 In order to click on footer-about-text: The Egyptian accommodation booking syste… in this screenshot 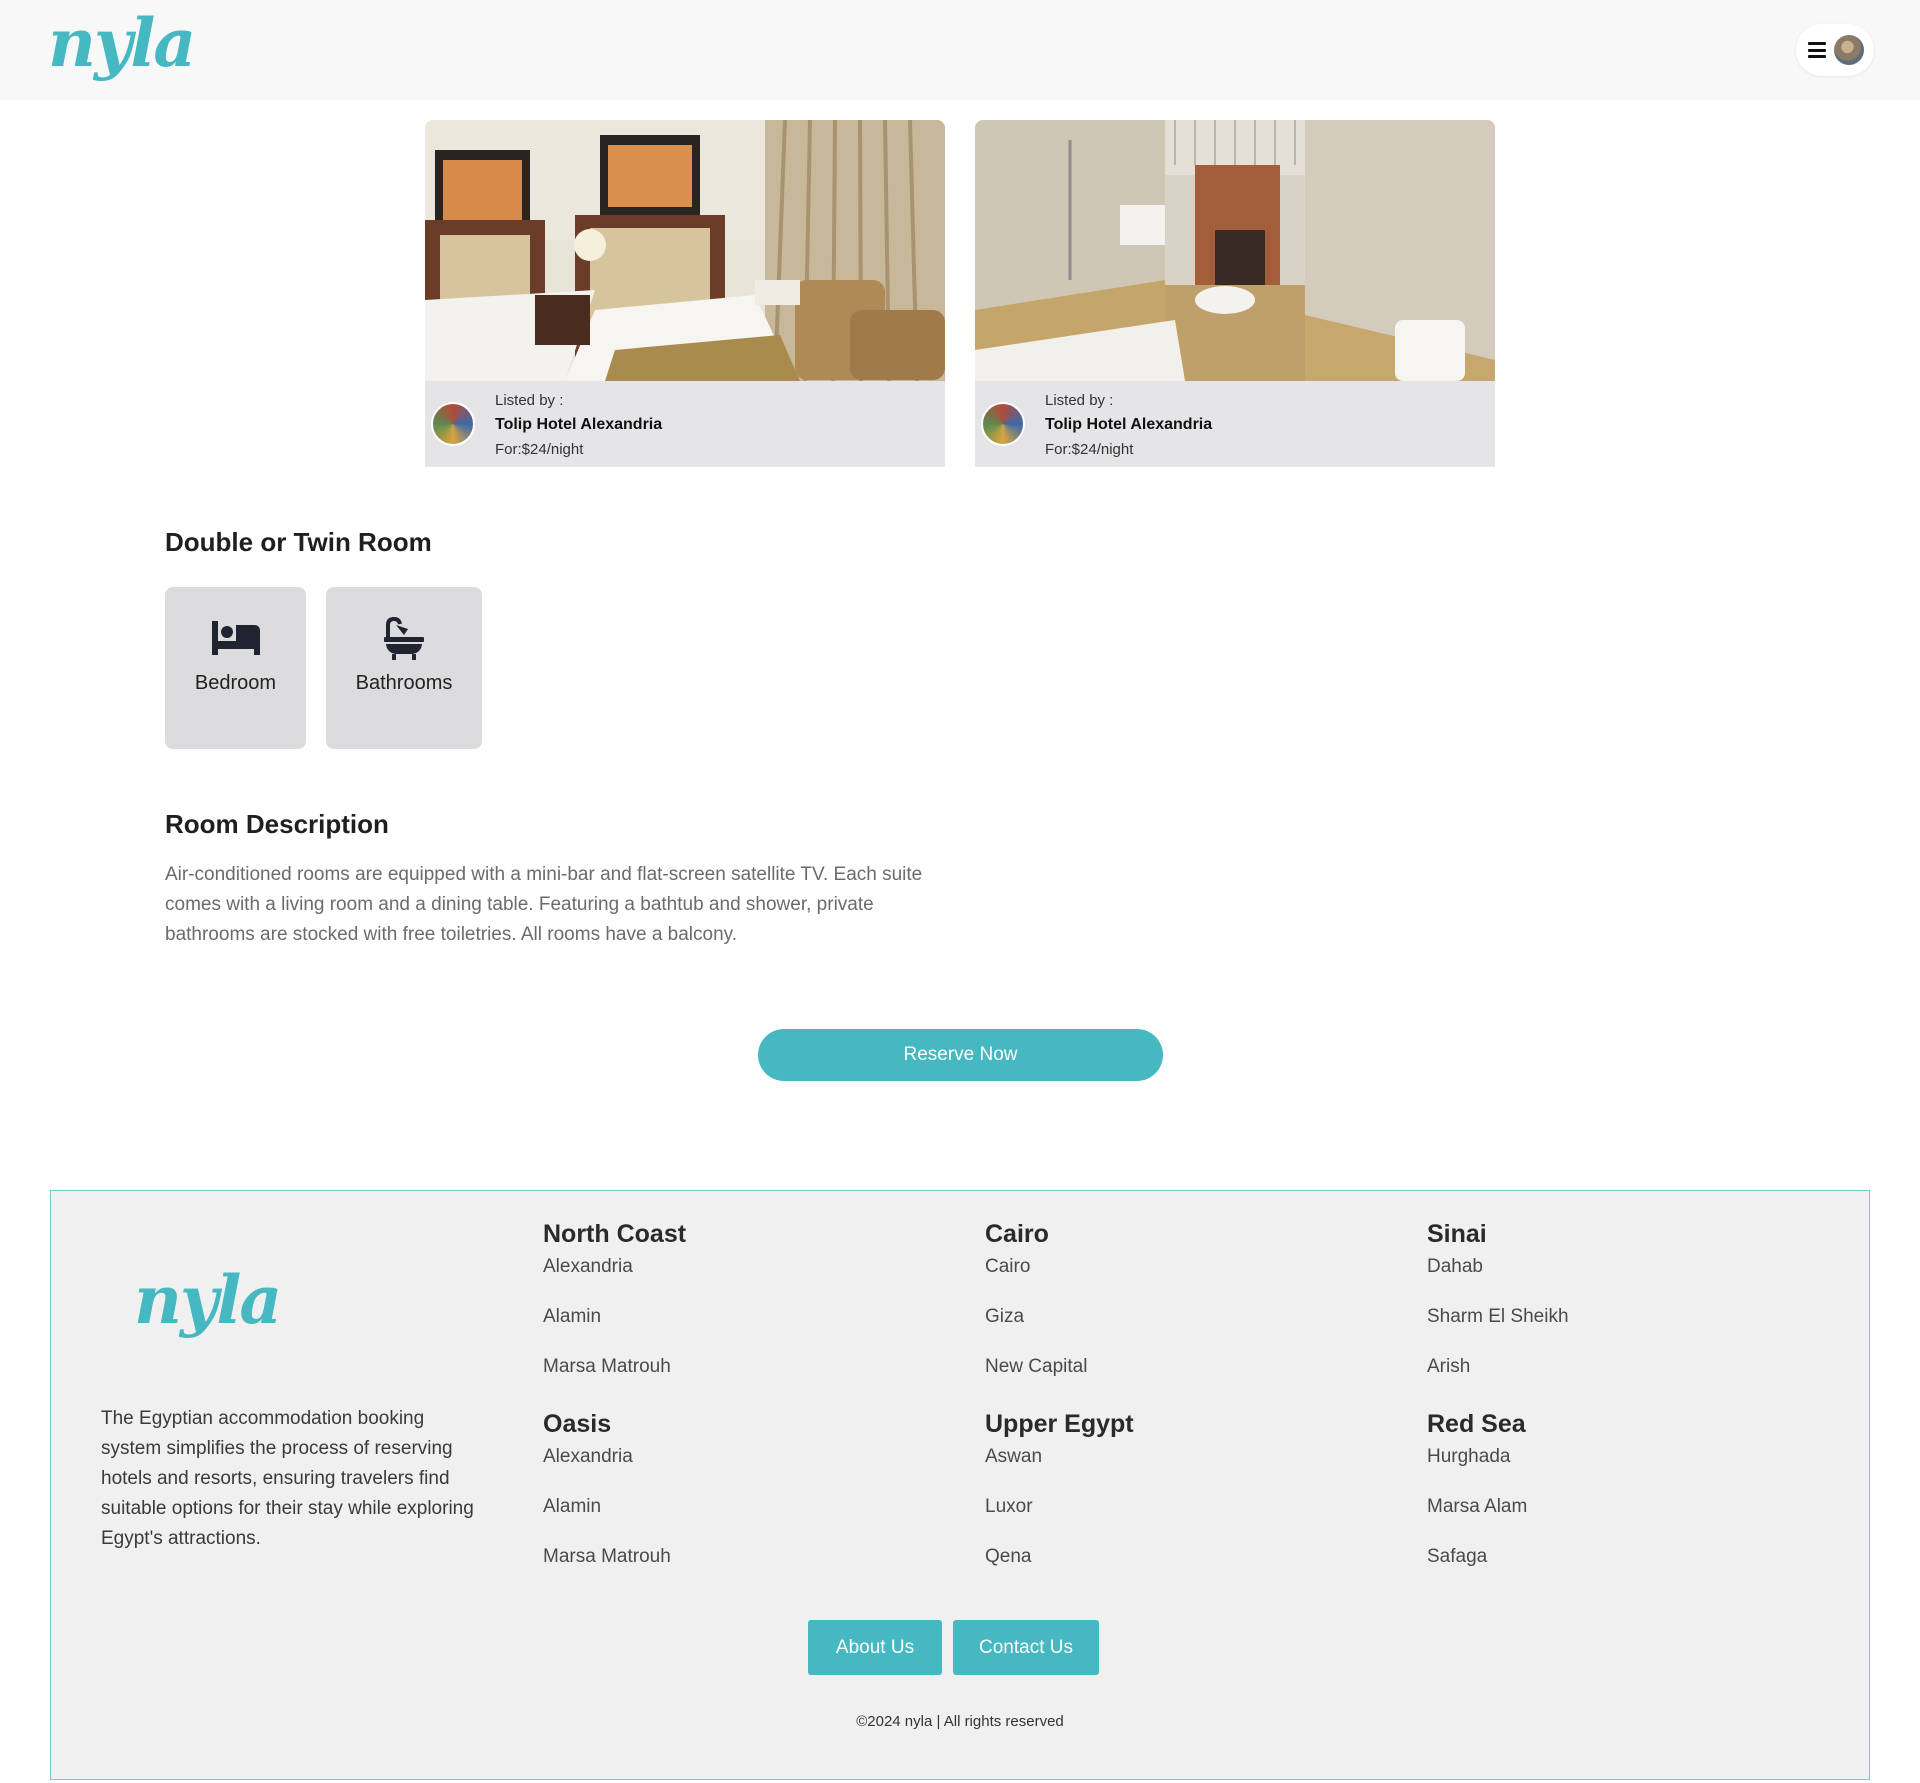, I will do `click(287, 1478)`.